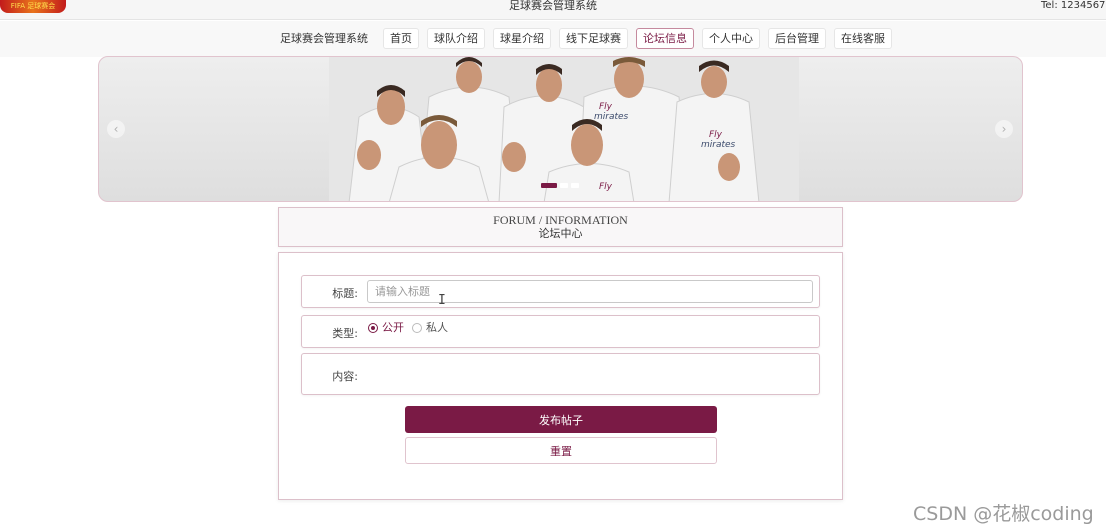  Describe the element at coordinates (417, 327) in the screenshot. I see `radio-unchecked-icon` at that location.